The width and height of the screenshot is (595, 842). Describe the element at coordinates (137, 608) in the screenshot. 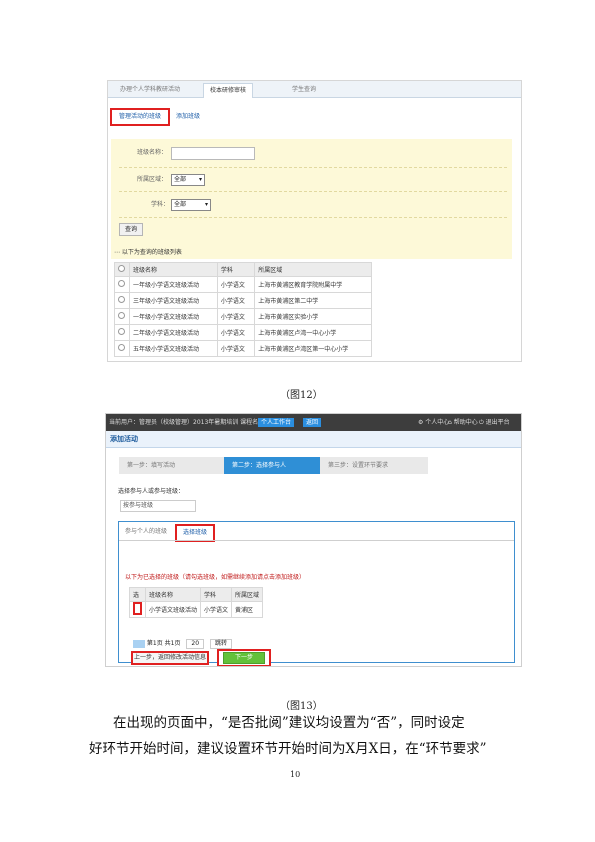

I see `row-checkbox` at that location.